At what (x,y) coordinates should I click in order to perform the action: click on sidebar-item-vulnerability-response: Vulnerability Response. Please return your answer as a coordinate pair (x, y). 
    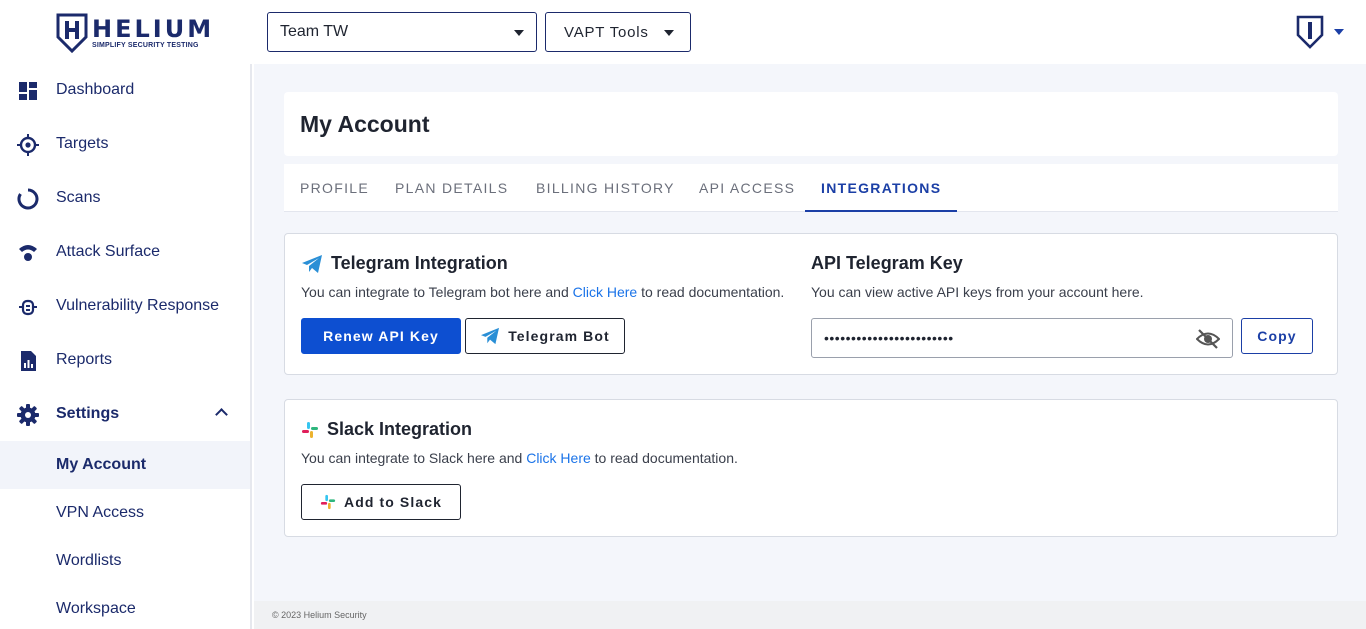
    Looking at the image, I should click on (125, 306).